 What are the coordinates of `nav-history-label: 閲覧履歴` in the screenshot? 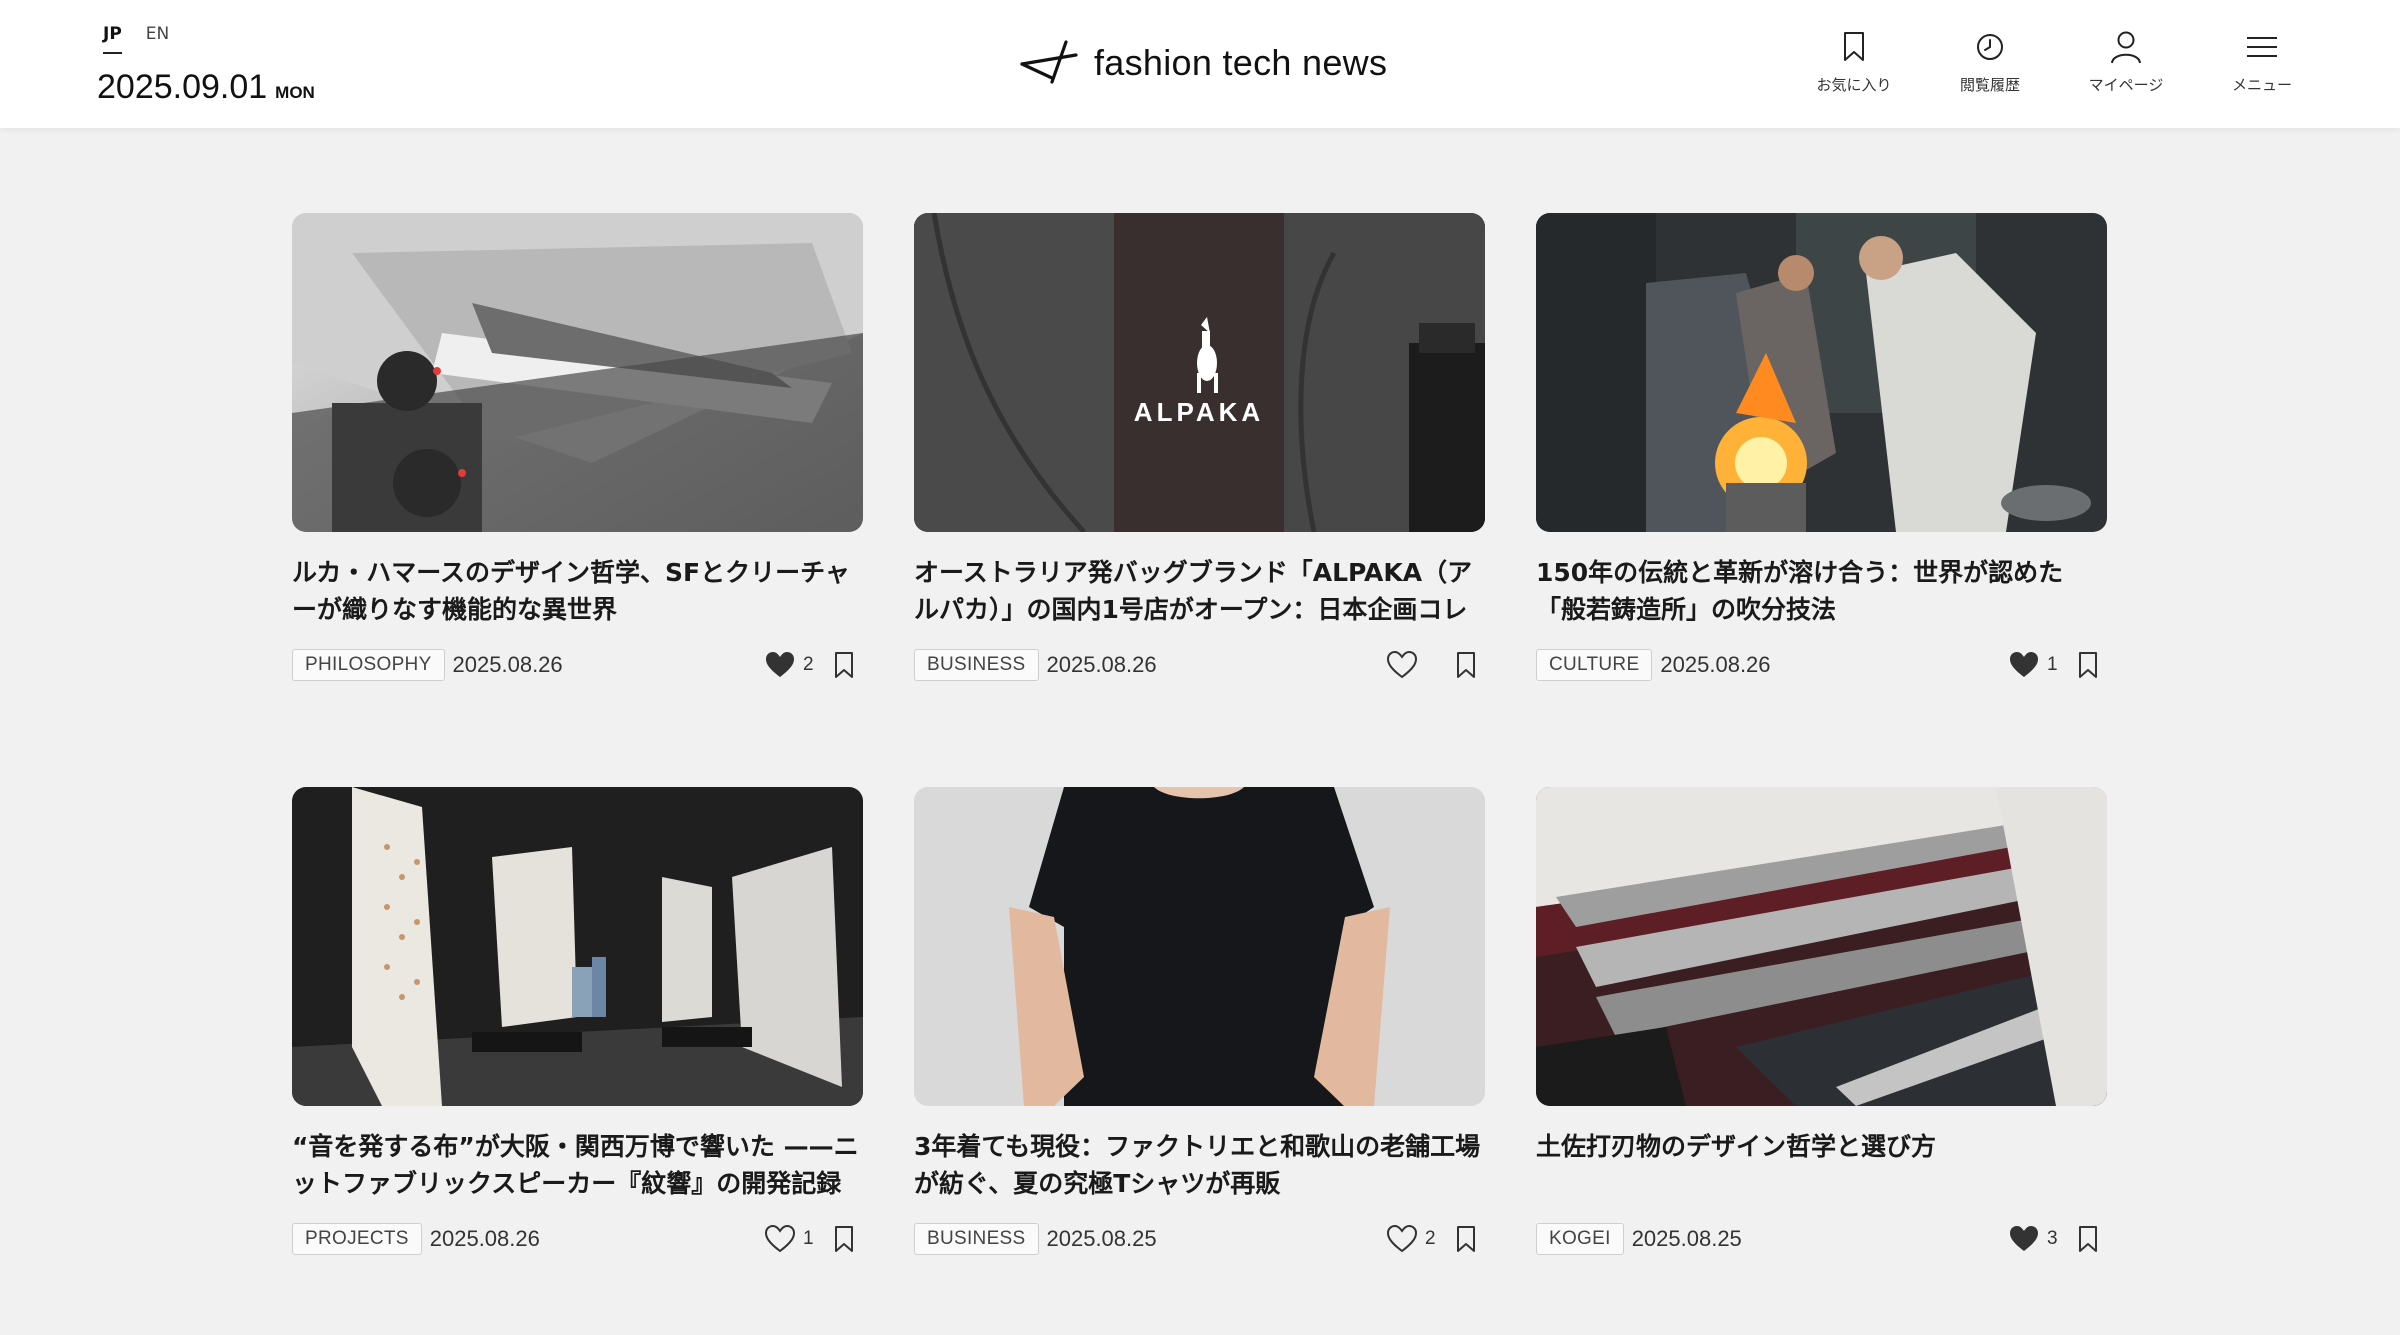 It's located at (1989, 85).